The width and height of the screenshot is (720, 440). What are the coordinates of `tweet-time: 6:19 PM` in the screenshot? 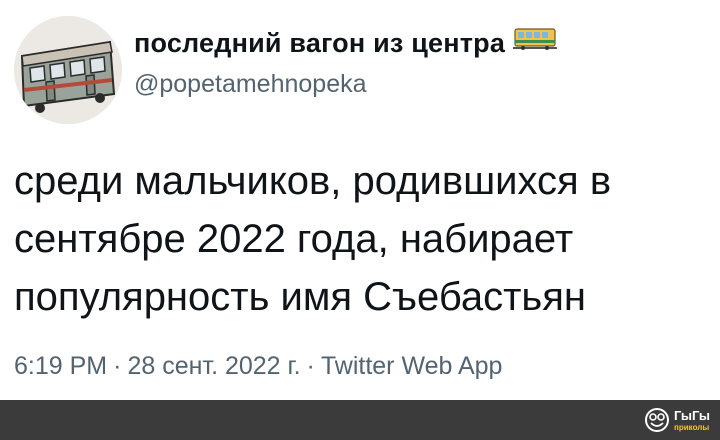 It's located at (60, 366).